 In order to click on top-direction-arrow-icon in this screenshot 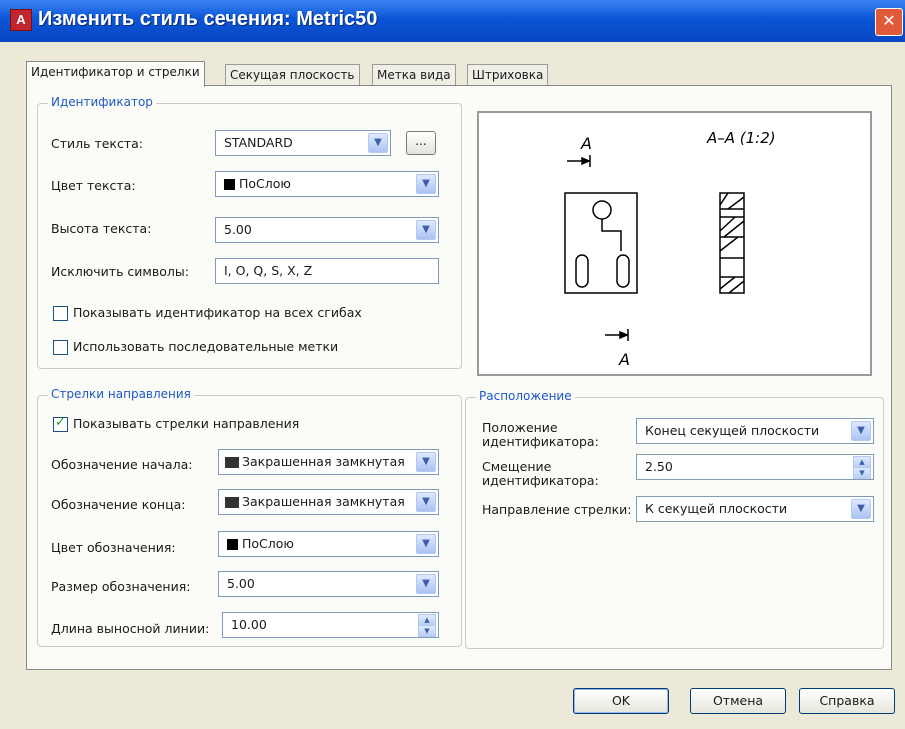, I will do `click(579, 161)`.